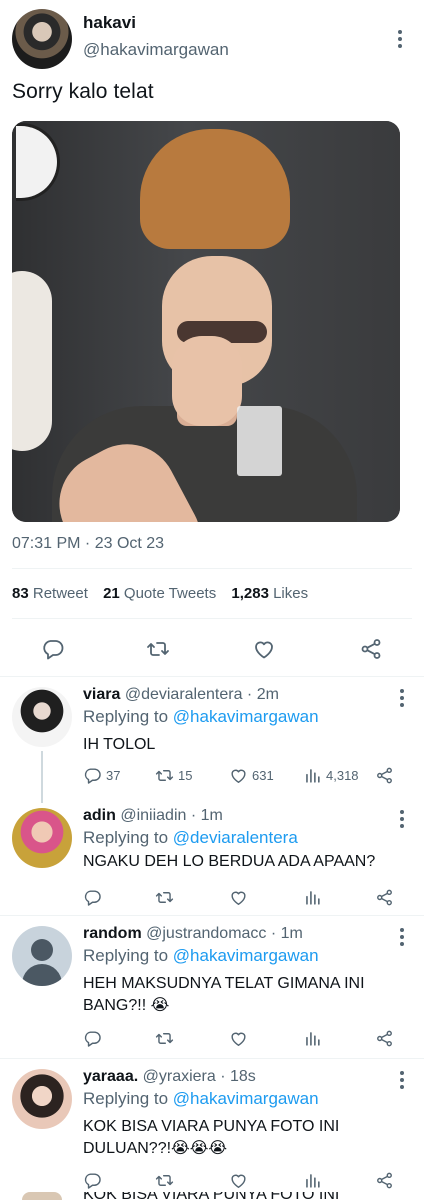  Describe the element at coordinates (110, 1076) in the screenshot. I see `reply-author-name: yaraaa.` at that location.